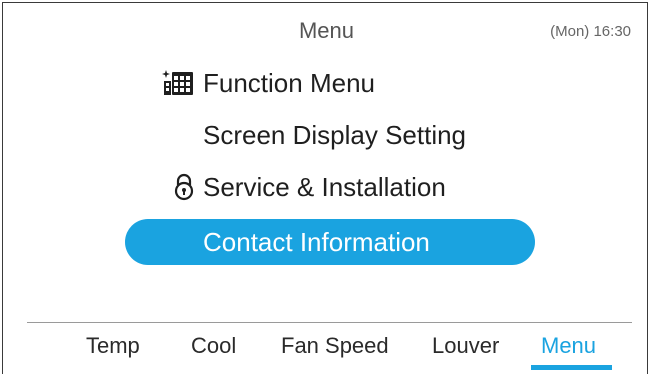  I want to click on tab-louver: Louver, so click(465, 346).